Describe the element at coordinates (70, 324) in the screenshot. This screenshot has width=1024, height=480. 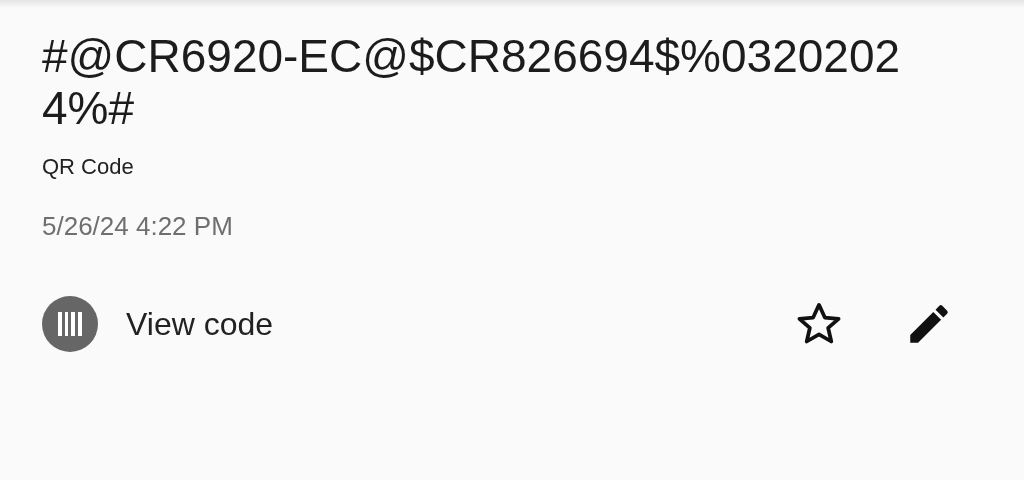
I see `barcode-icon` at that location.